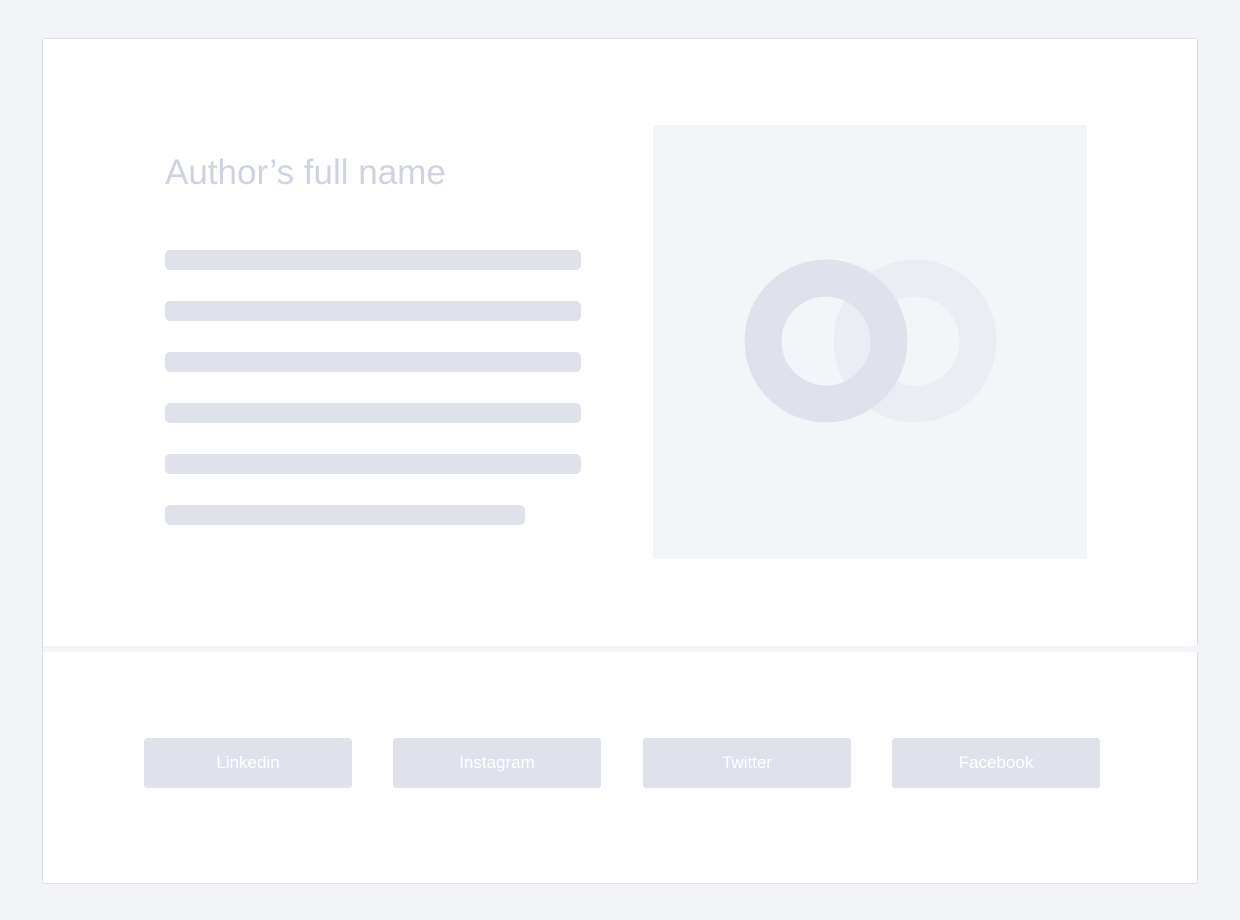  Describe the element at coordinates (621, 649) in the screenshot. I see `section-divider` at that location.